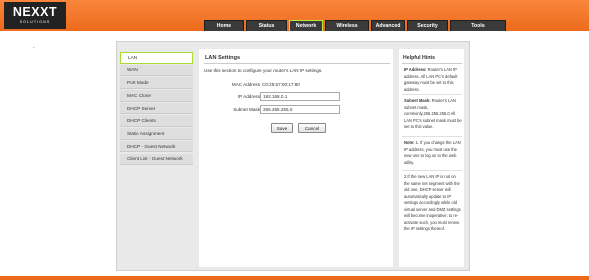  Describe the element at coordinates (223, 58) in the screenshot. I see `section-title: LAN Settings` at that location.